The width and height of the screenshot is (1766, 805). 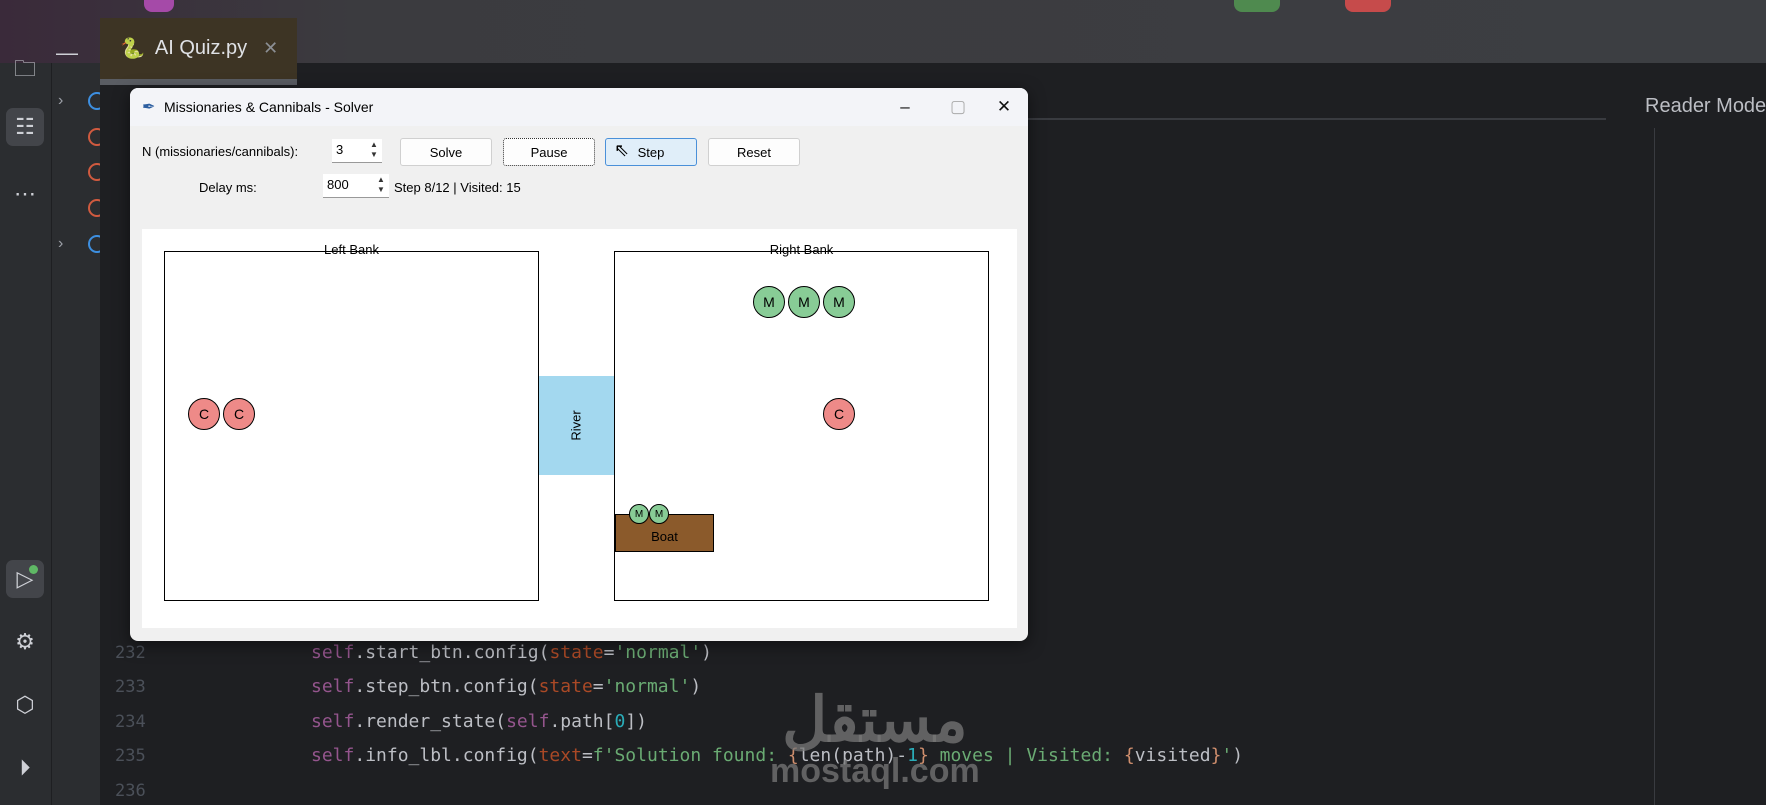 What do you see at coordinates (622, 150) in the screenshot?
I see `mouse-cursor-icon: ⇖` at bounding box center [622, 150].